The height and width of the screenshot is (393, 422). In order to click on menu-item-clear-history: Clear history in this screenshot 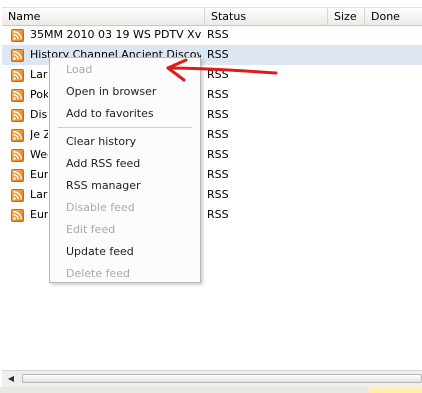, I will do `click(101, 142)`.